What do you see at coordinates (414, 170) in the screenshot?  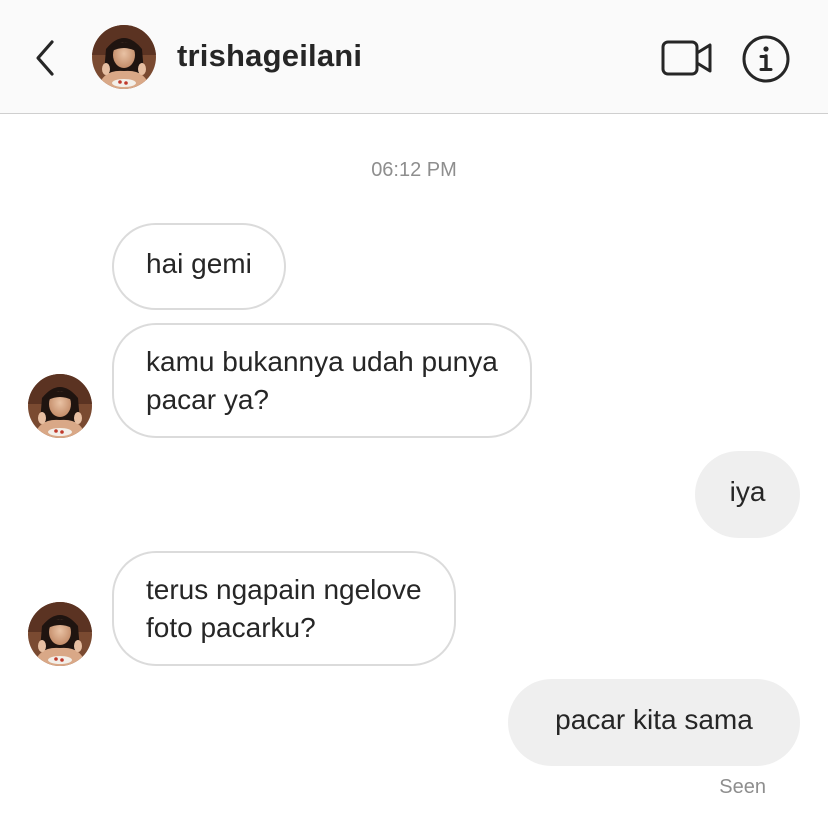 I see `message-timestamp: 06:12 PM` at bounding box center [414, 170].